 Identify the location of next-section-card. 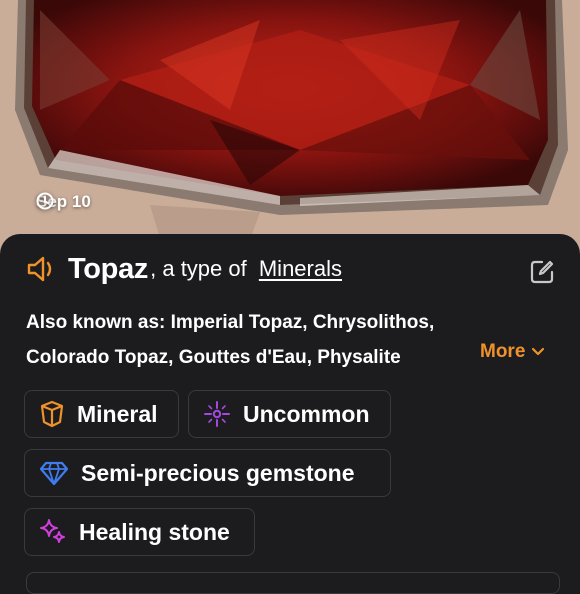
(293, 583).